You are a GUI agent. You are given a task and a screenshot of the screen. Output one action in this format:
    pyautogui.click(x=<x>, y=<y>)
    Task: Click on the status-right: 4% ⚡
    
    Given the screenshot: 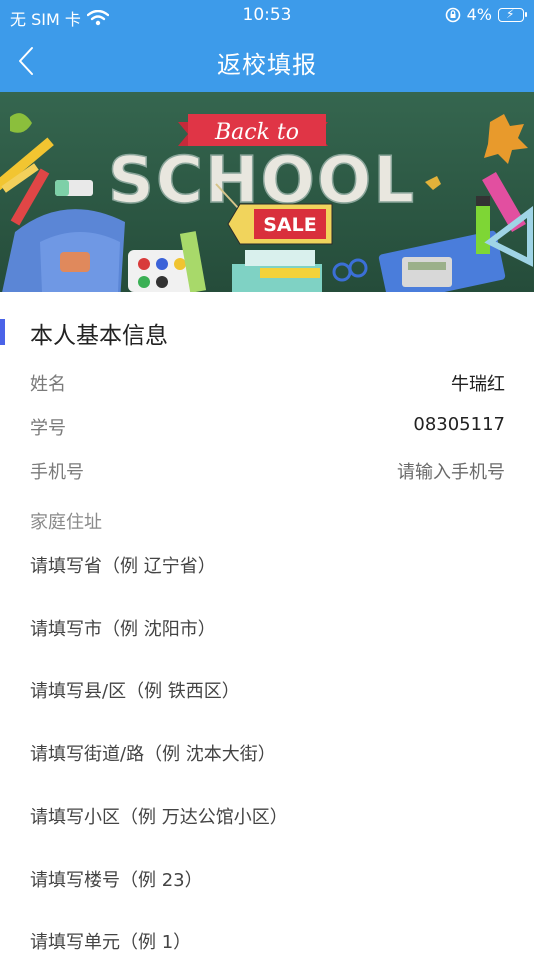 What is the action you would take?
    pyautogui.click(x=486, y=14)
    